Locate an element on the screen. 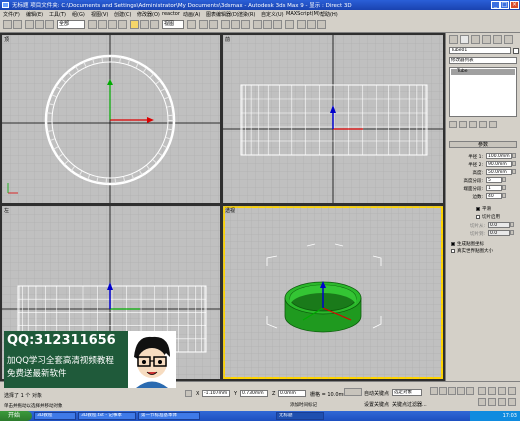 The image size is (520, 421). minimize-button: _ is located at coordinates (495, 5).